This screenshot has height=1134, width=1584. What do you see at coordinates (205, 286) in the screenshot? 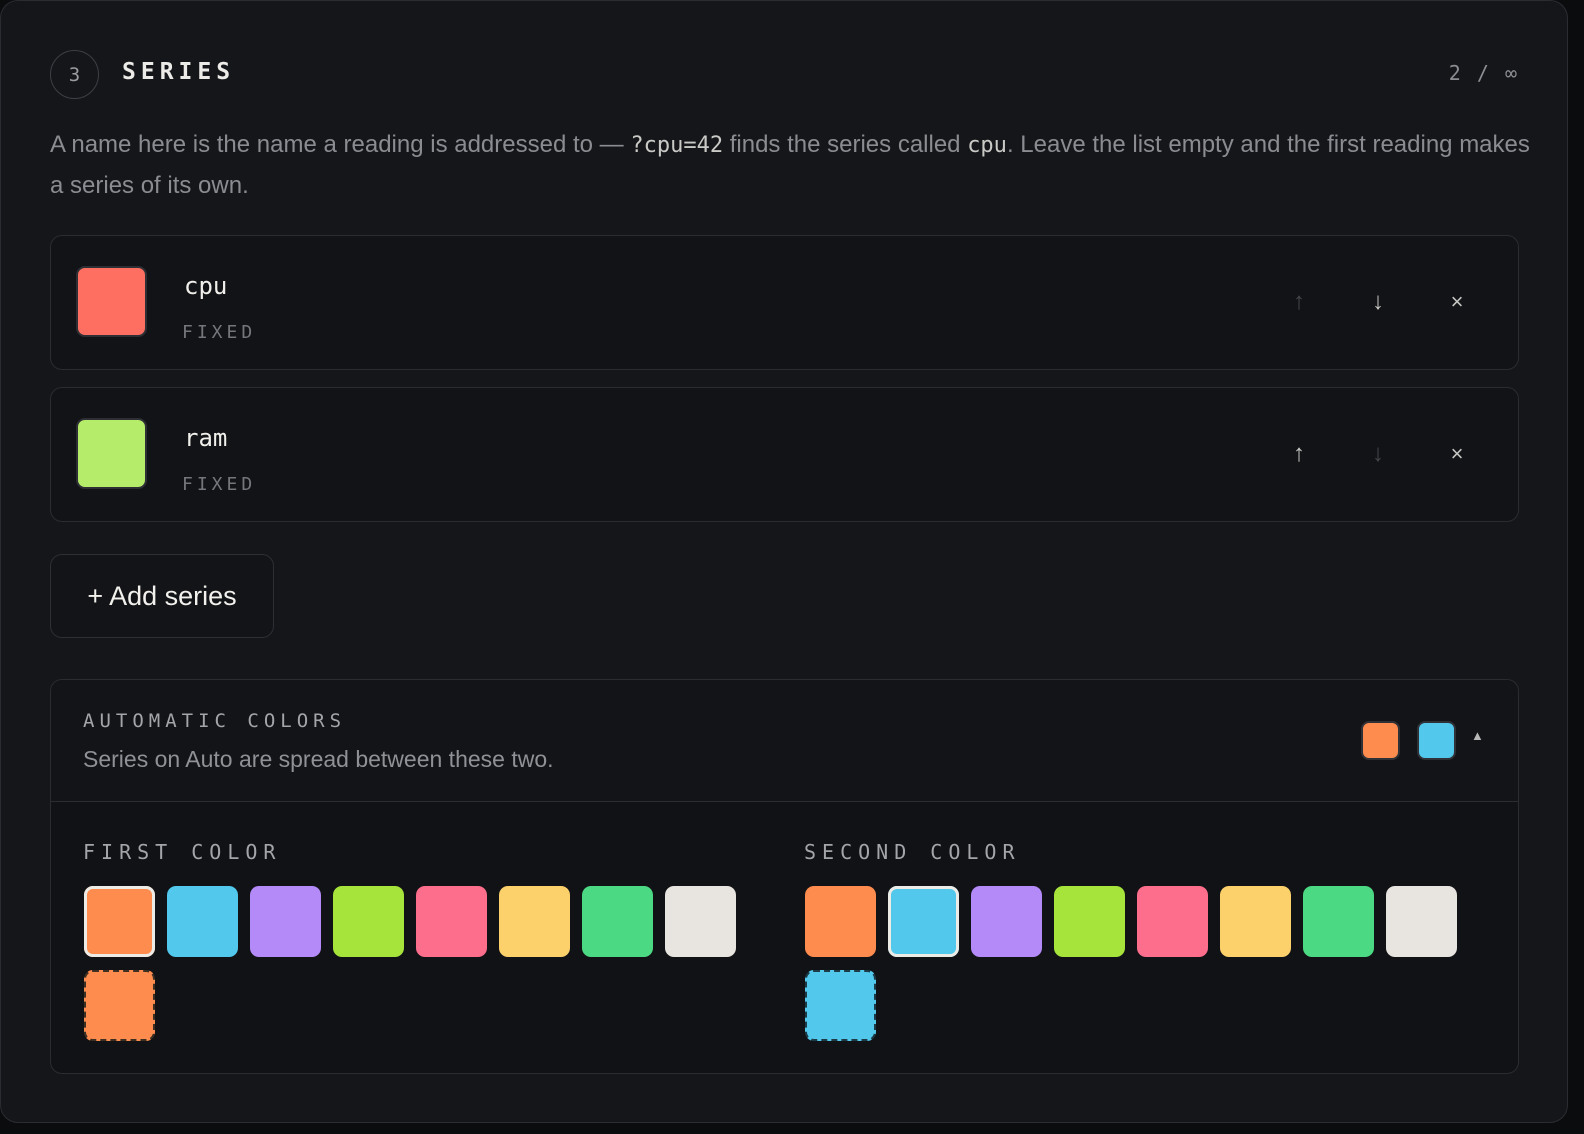
I see `series-name: cpu` at bounding box center [205, 286].